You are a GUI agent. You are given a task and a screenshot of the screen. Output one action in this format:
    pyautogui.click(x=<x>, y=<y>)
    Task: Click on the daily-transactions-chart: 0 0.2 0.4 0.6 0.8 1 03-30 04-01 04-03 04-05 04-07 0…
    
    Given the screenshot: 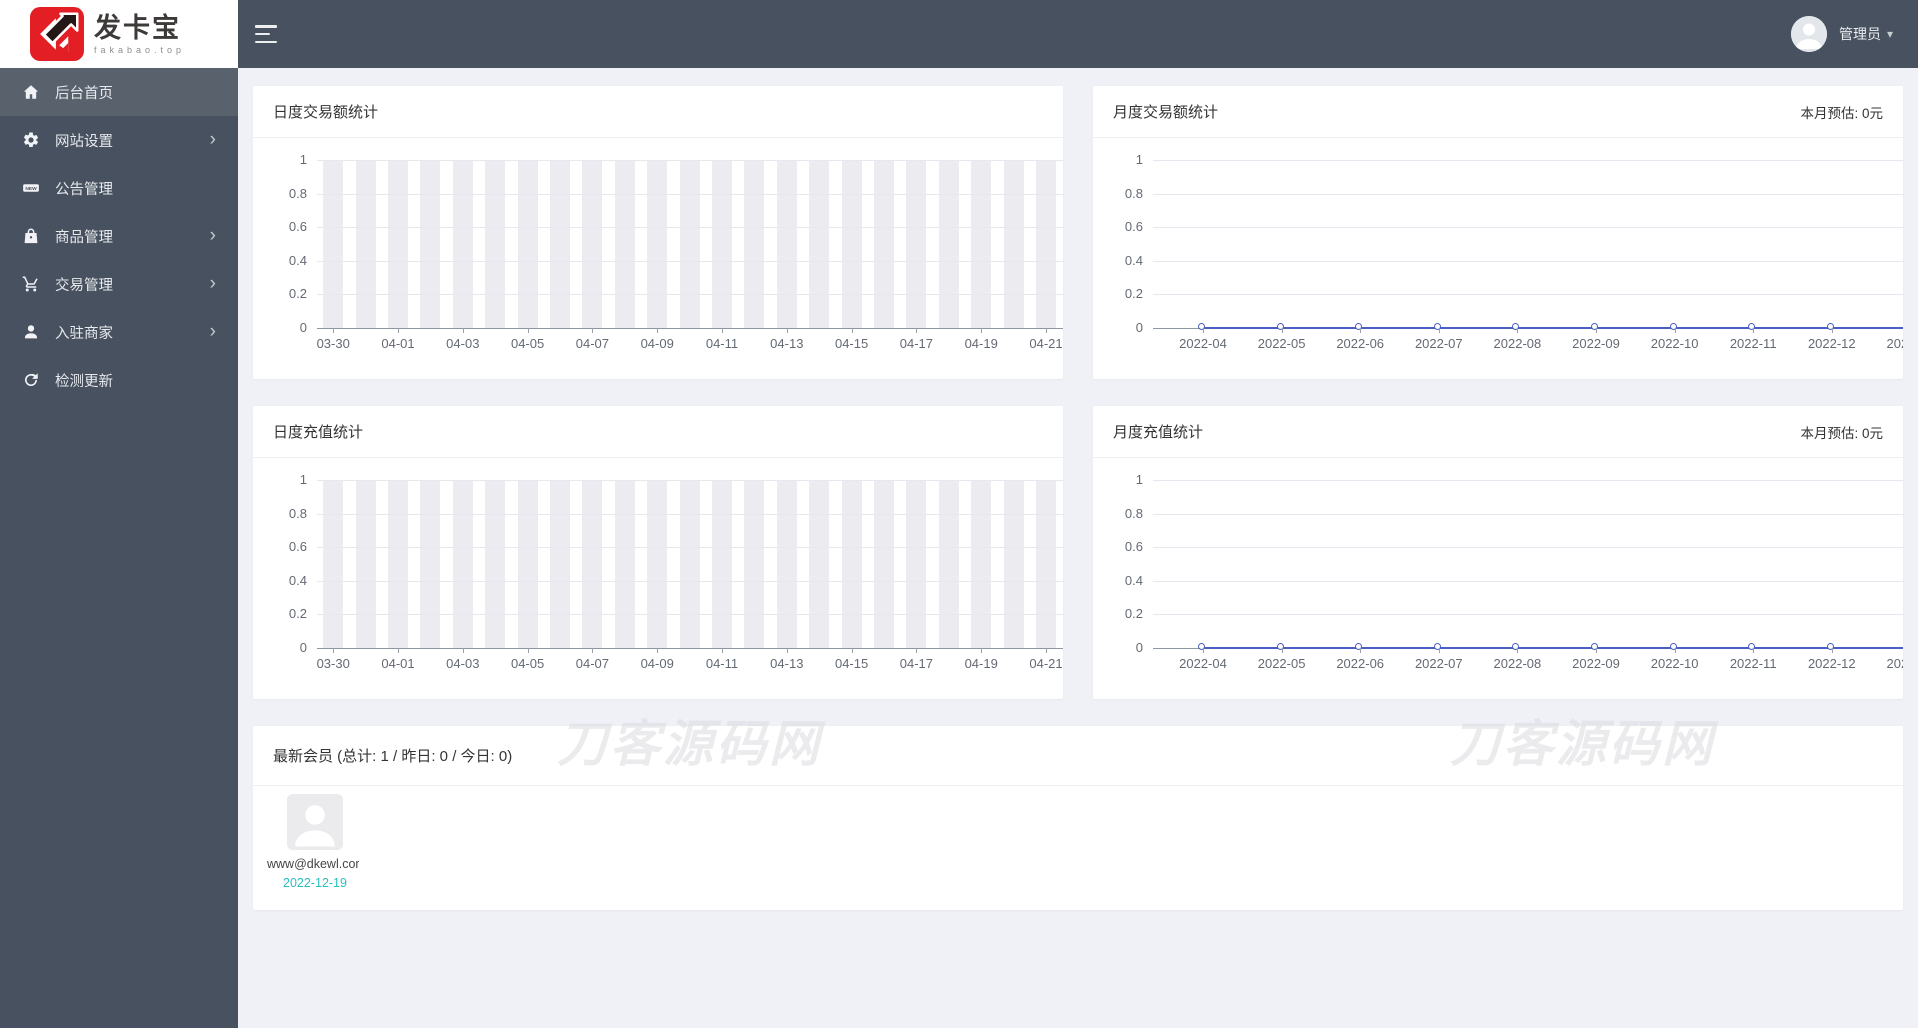 What is the action you would take?
    pyautogui.click(x=658, y=258)
    